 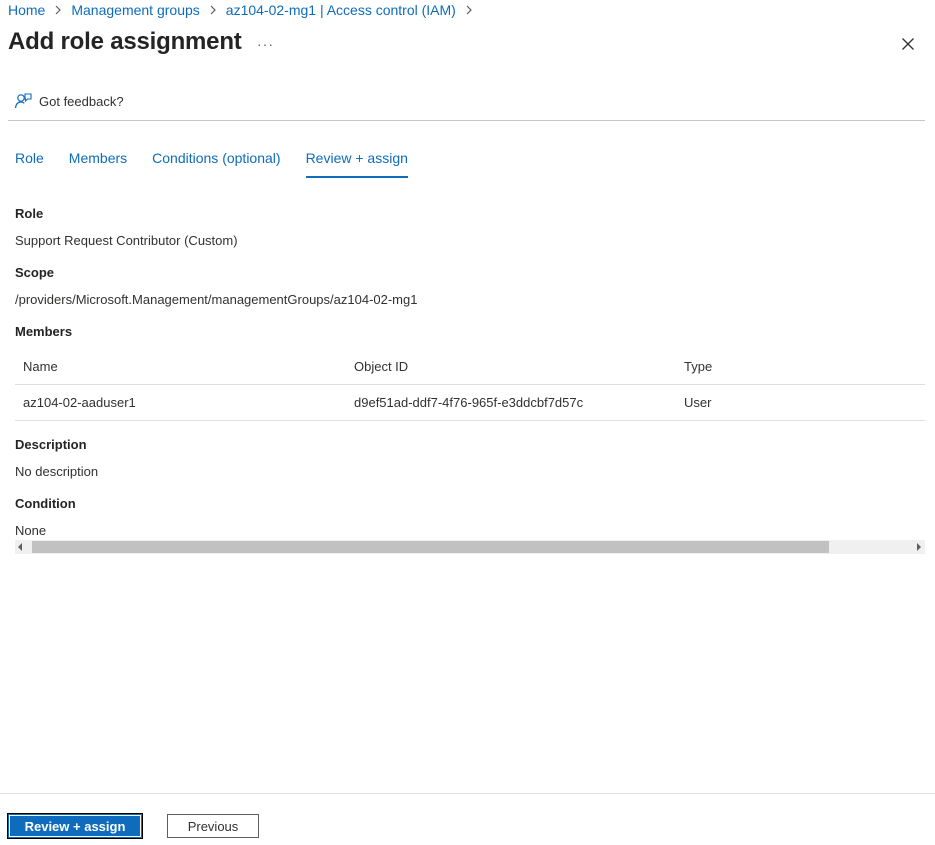 What do you see at coordinates (213, 826) in the screenshot?
I see `previous-button: Previous` at bounding box center [213, 826].